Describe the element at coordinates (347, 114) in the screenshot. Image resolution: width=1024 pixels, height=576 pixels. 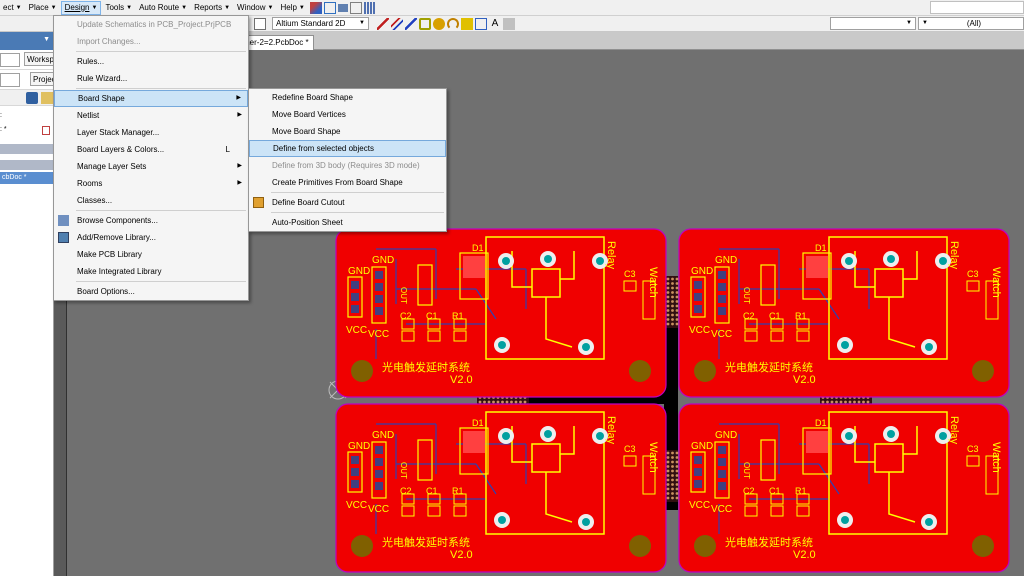
I see `menu-move-board-vertices: Move Board Vertices` at that location.